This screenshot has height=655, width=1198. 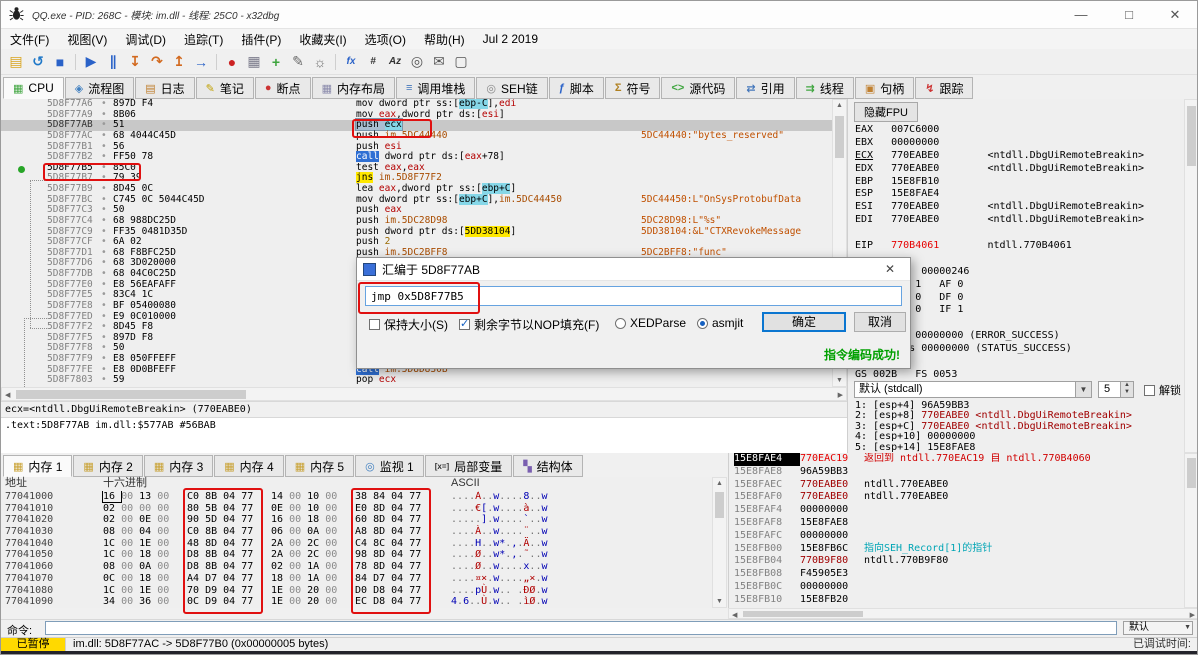 What do you see at coordinates (87, 39) in the screenshot?
I see `menu-item-1: 视图(V)` at bounding box center [87, 39].